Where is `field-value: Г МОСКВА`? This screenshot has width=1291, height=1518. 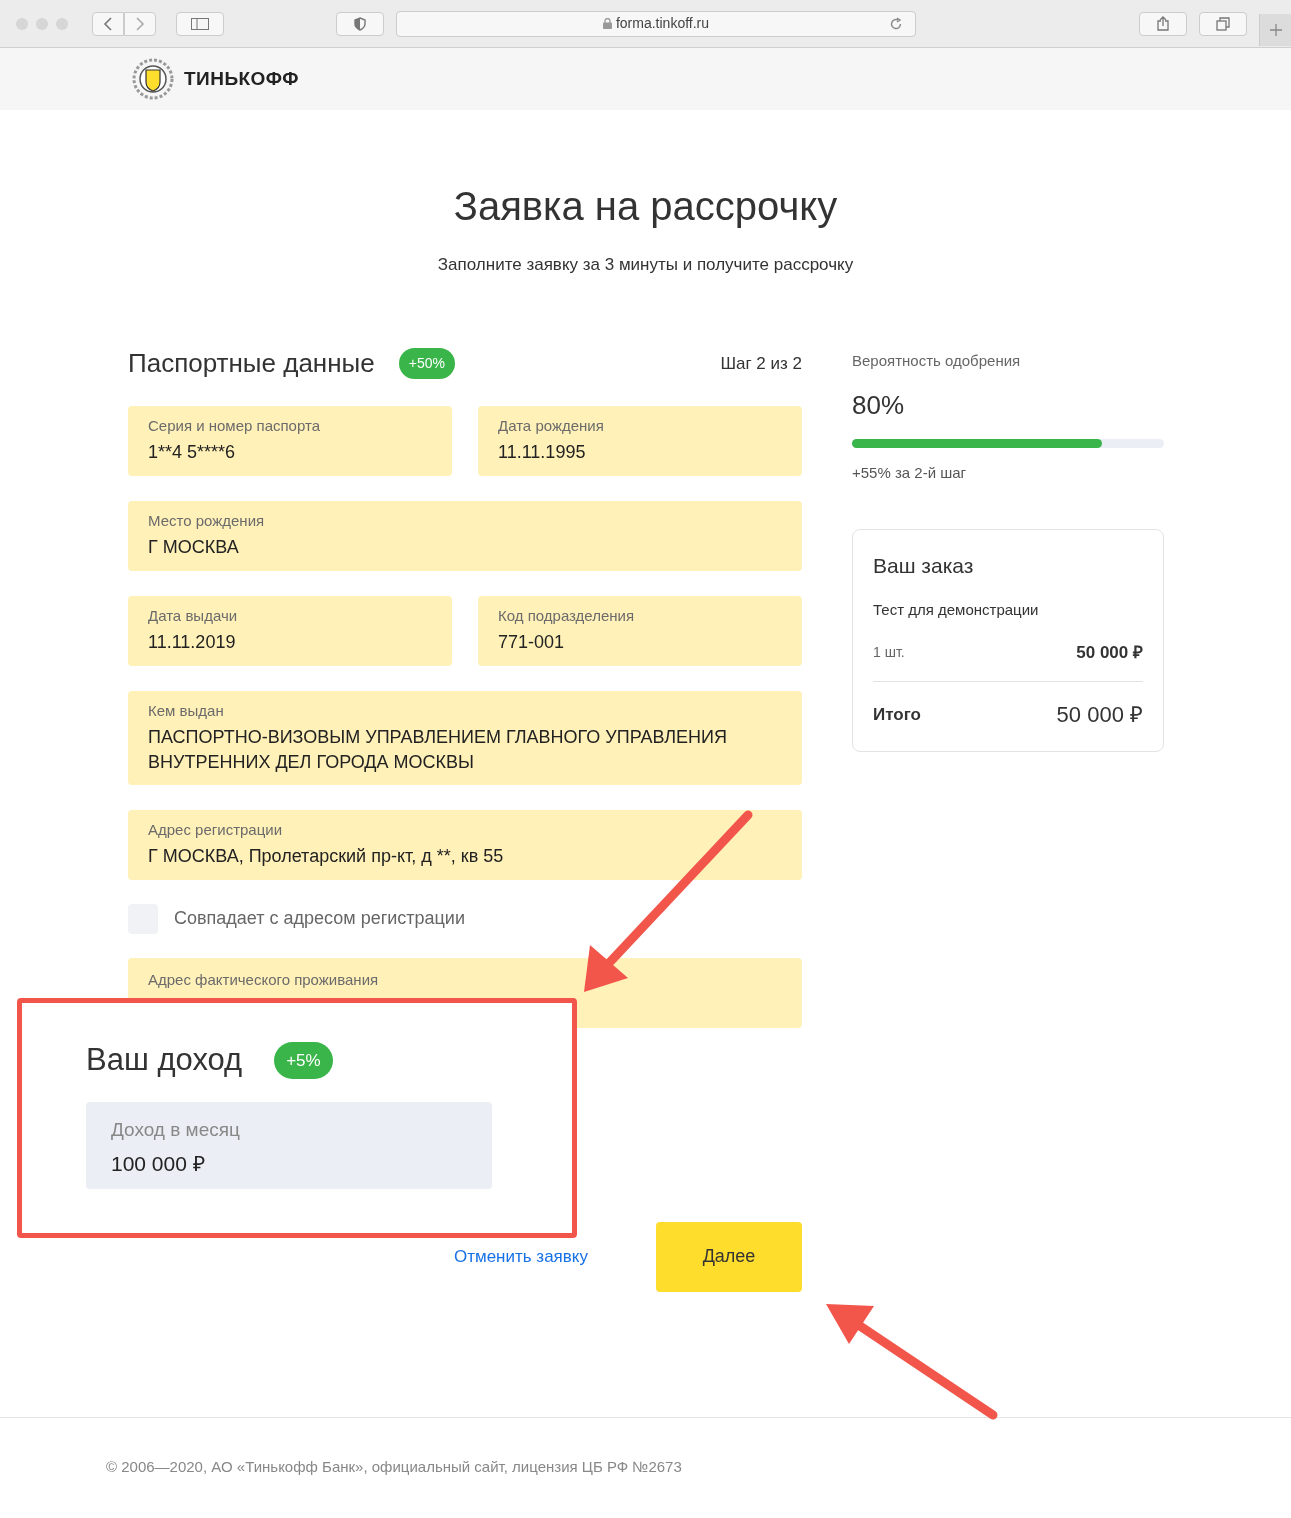
field-value: Г МОСКВА is located at coordinates (194, 547).